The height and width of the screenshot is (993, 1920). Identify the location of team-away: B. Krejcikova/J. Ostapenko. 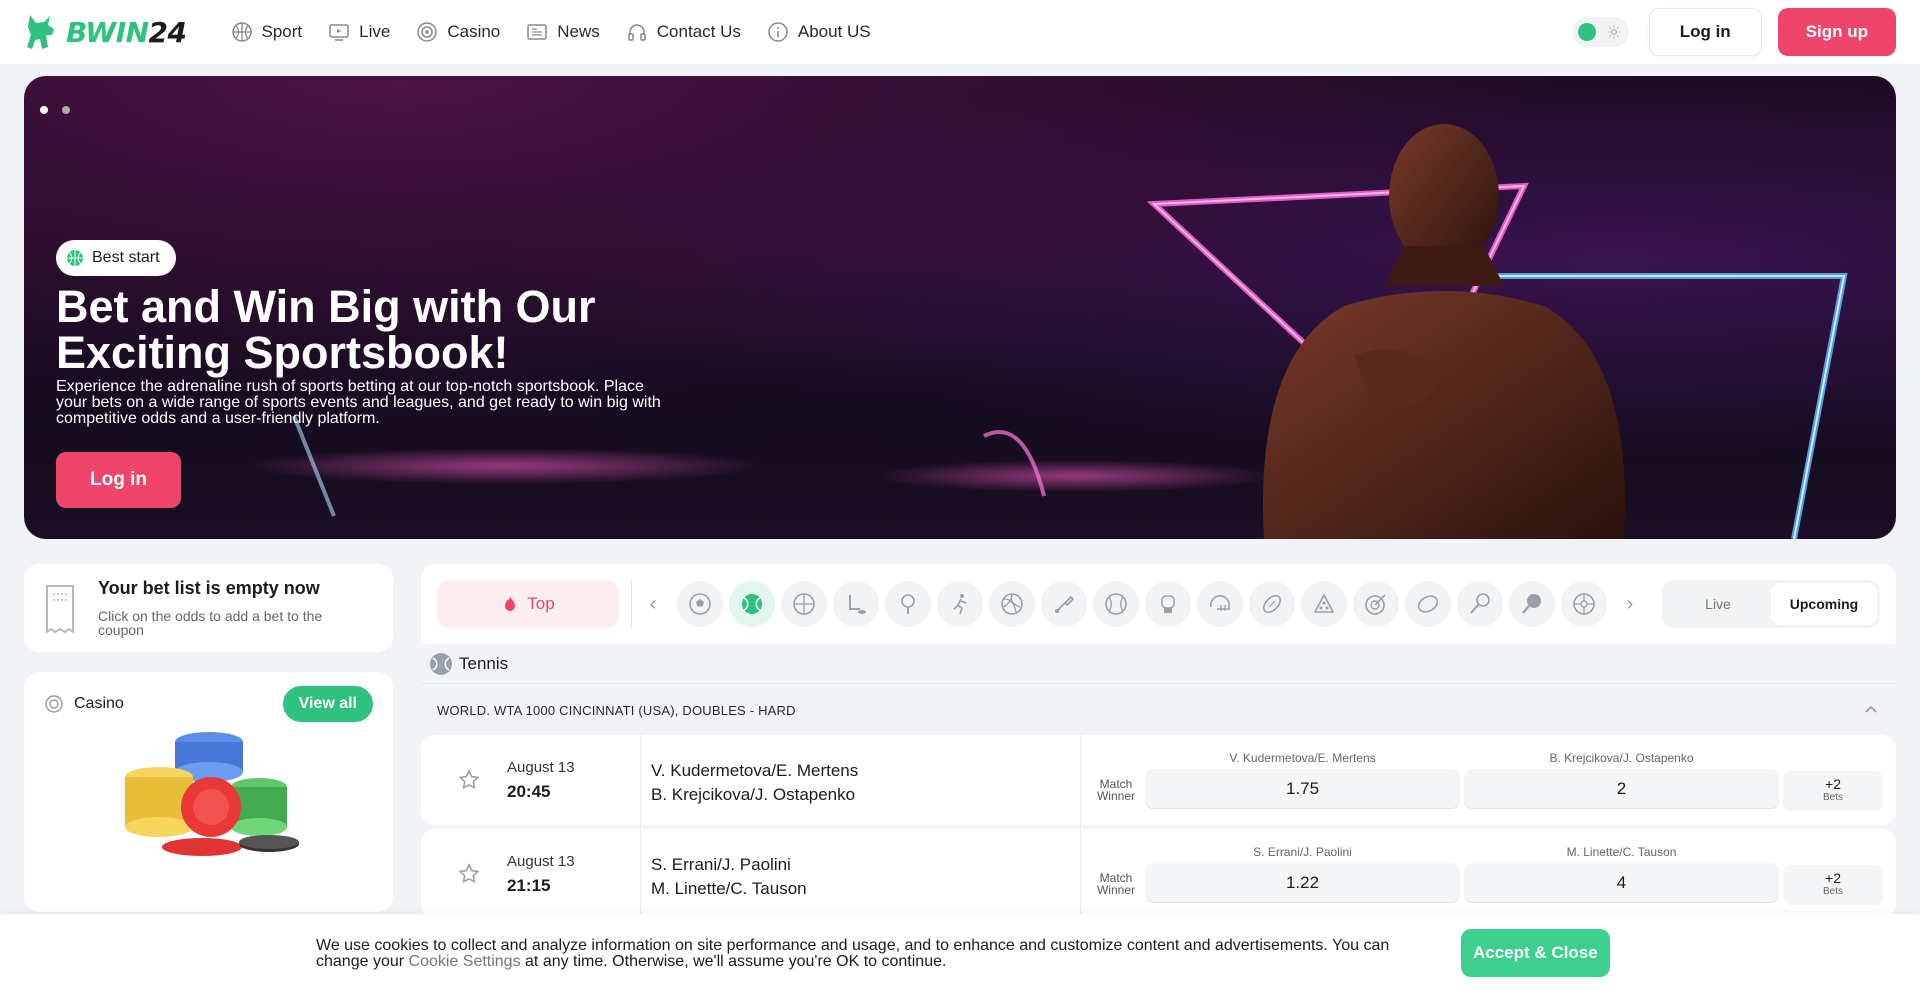
(753, 794).